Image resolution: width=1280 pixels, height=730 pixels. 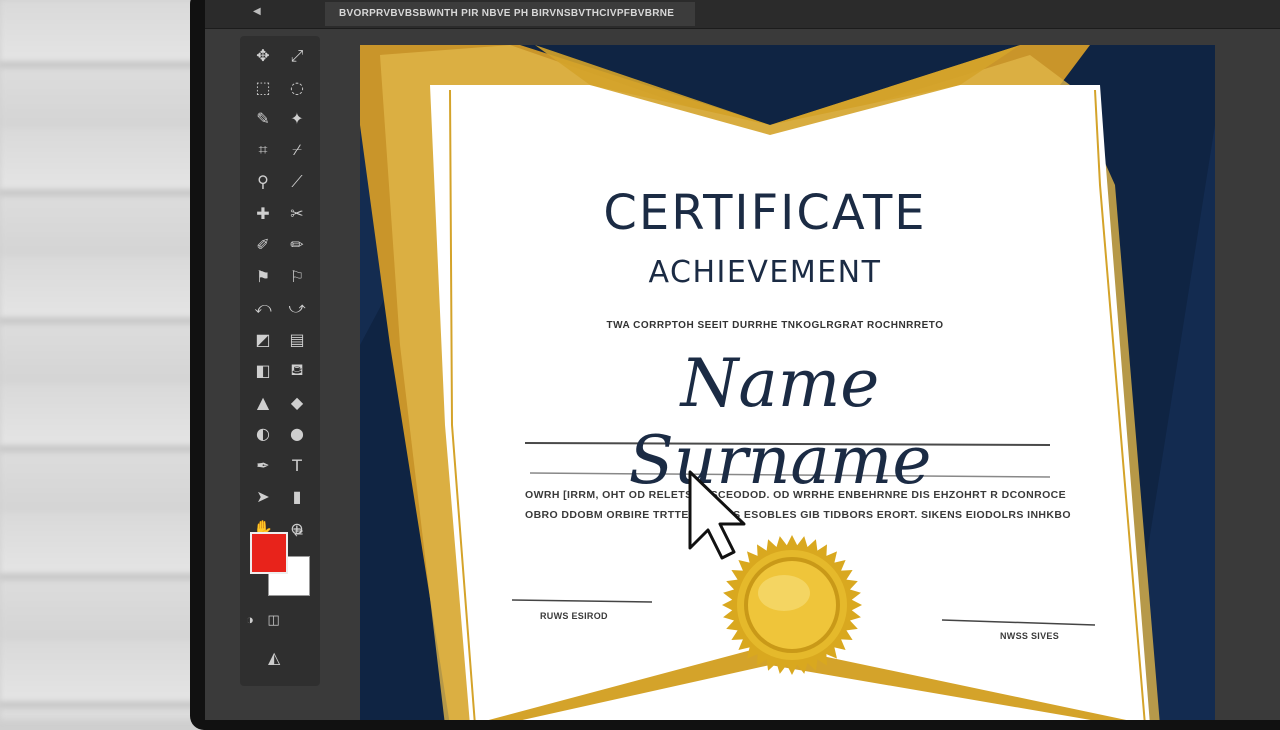 What do you see at coordinates (297, 340) in the screenshot?
I see `bg-eraser-icon: ▤` at bounding box center [297, 340].